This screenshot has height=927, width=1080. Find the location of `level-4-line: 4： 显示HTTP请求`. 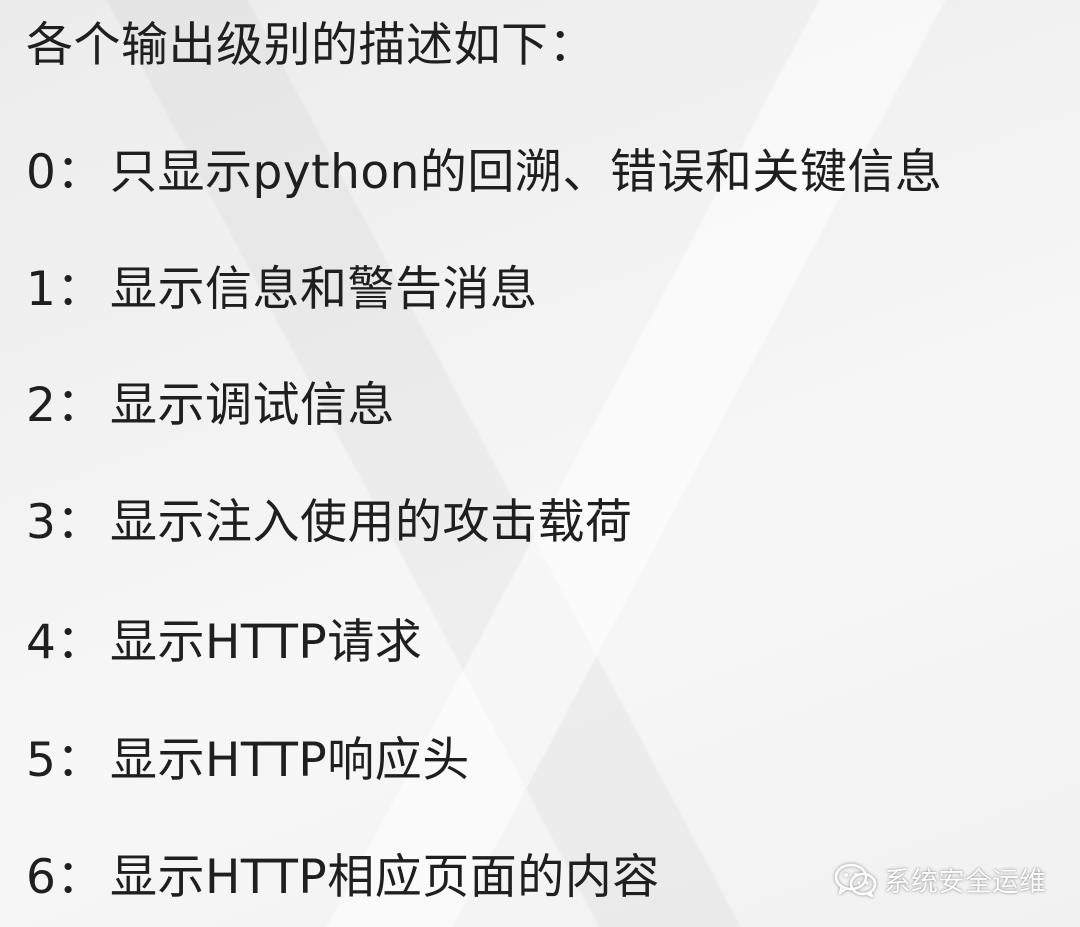

level-4-line: 4： 显示HTTP请求 is located at coordinates (224, 643).